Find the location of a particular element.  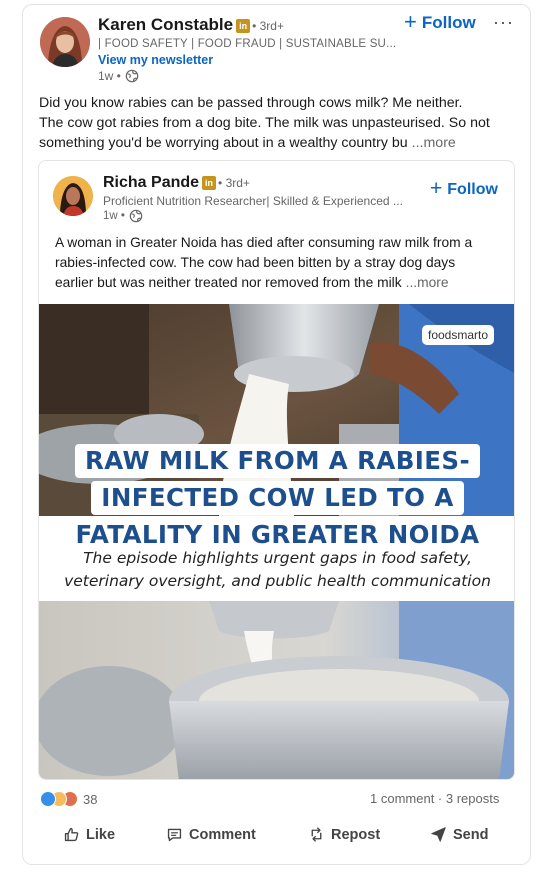

reaction-count: 38 is located at coordinates (90, 799).